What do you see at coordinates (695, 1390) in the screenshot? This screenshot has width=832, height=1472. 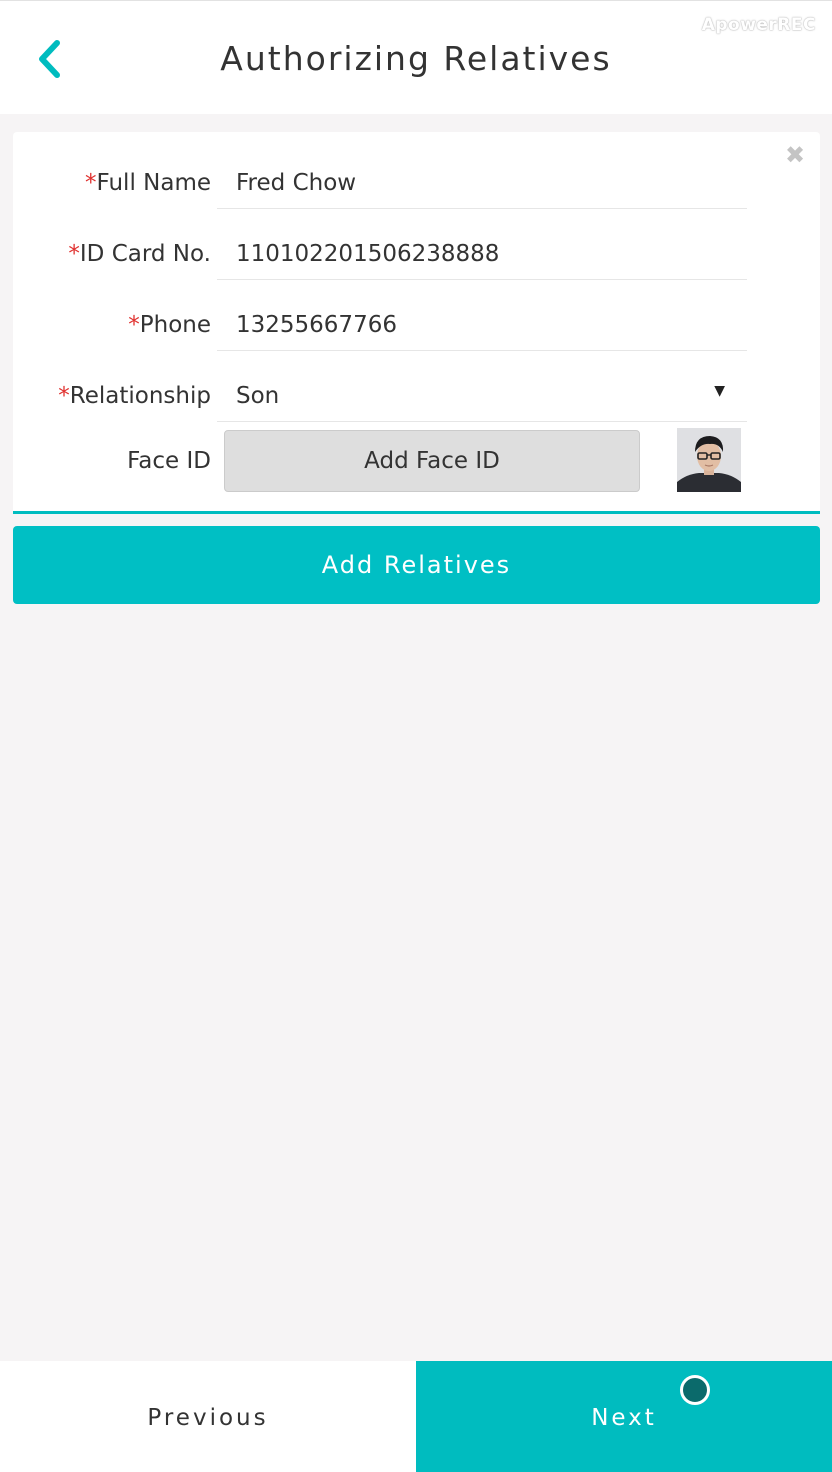 I see `touch-indicator` at bounding box center [695, 1390].